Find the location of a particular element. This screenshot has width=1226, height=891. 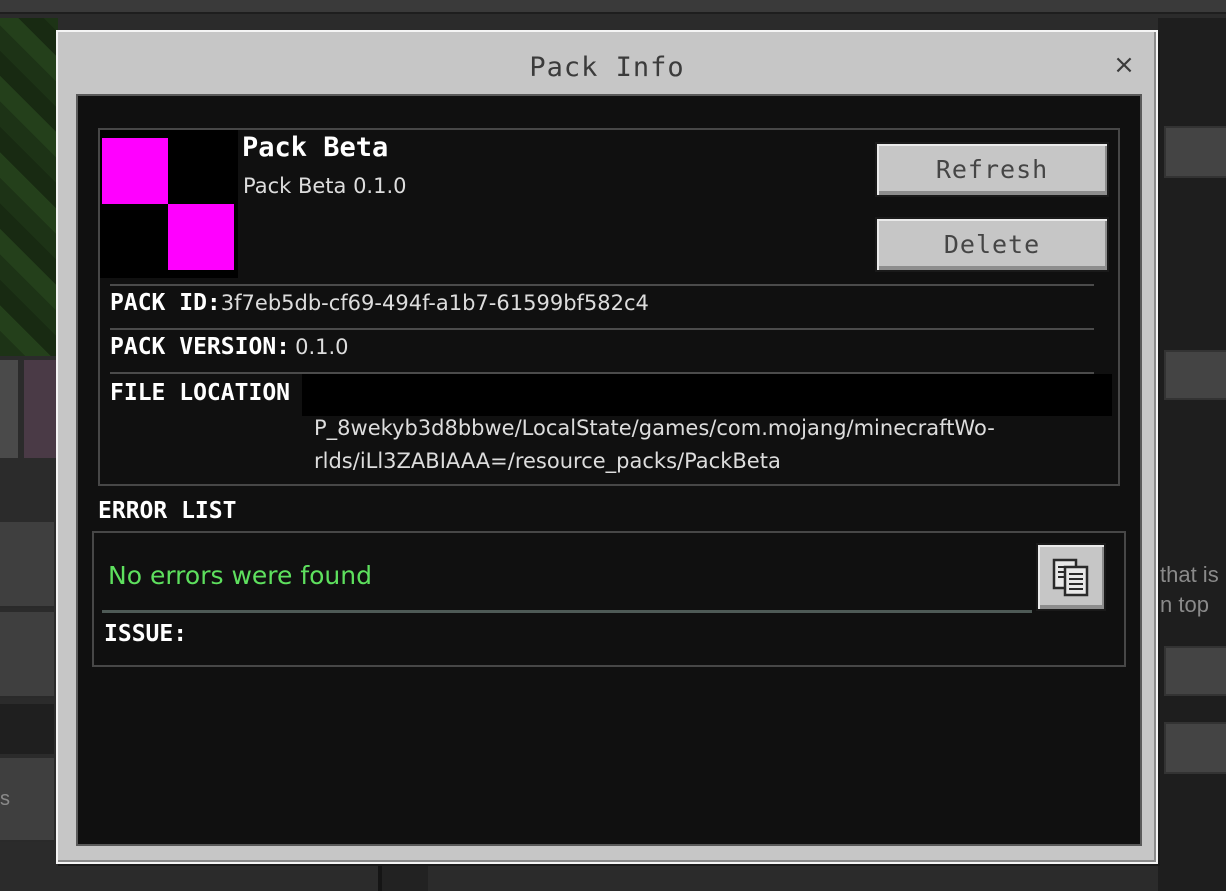

file-location-row: FILE LOCATION is located at coordinates (200, 393).